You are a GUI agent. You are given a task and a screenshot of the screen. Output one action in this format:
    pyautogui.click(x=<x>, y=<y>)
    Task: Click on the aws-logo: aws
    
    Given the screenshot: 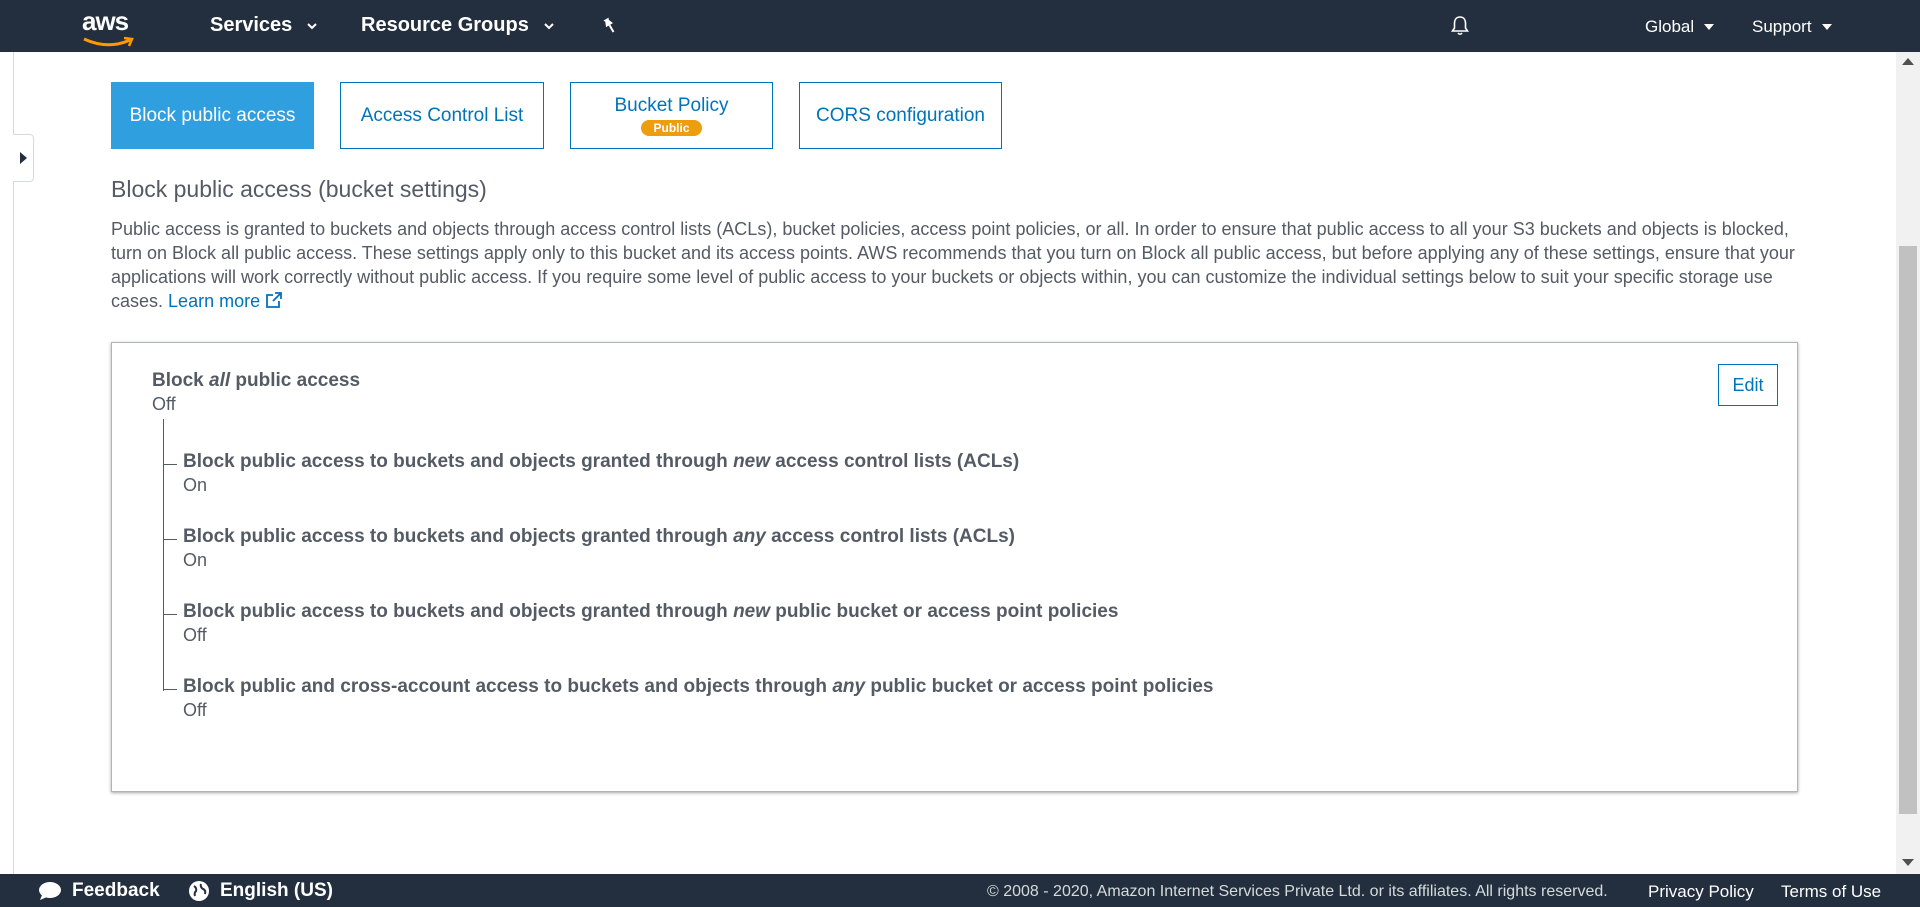 What is the action you would take?
    pyautogui.click(x=109, y=26)
    